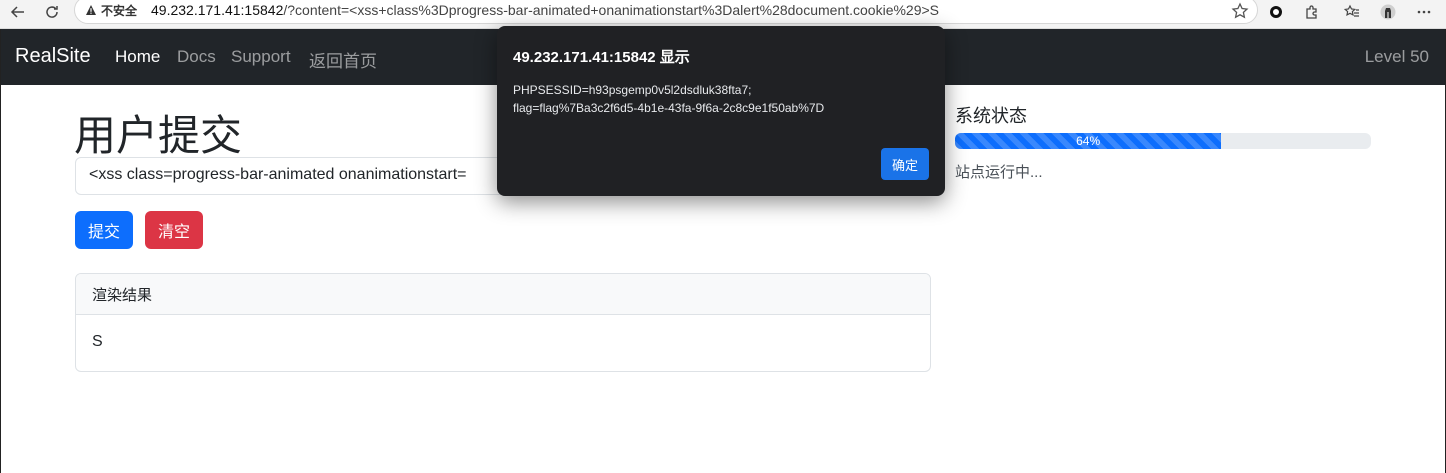 Image resolution: width=1446 pixels, height=473 pixels. I want to click on card-header: 渲染结果, so click(503, 294).